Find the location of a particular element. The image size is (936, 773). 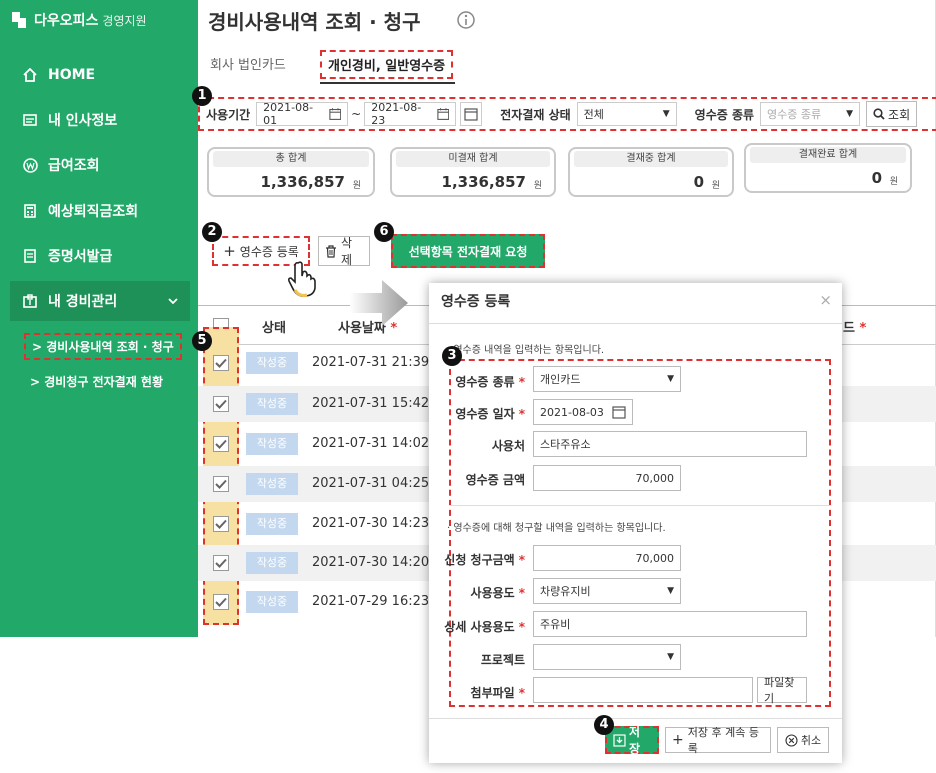

delete-button: 삭제 is located at coordinates (344, 251).